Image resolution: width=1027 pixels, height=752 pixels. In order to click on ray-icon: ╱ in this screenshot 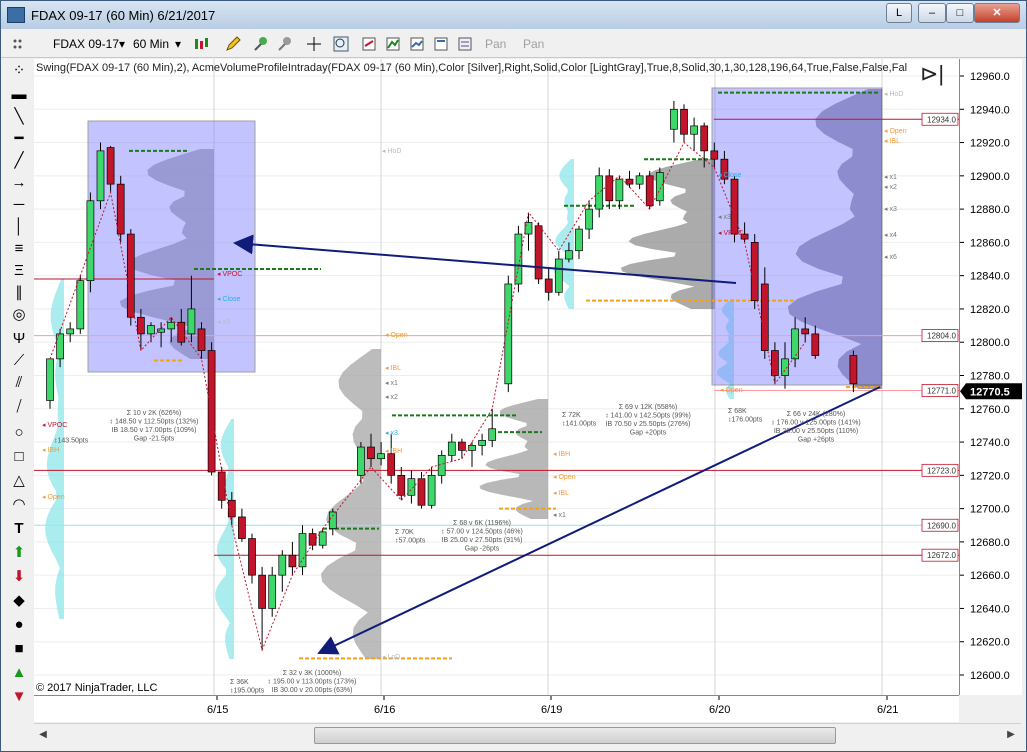, I will do `click(19, 161)`.